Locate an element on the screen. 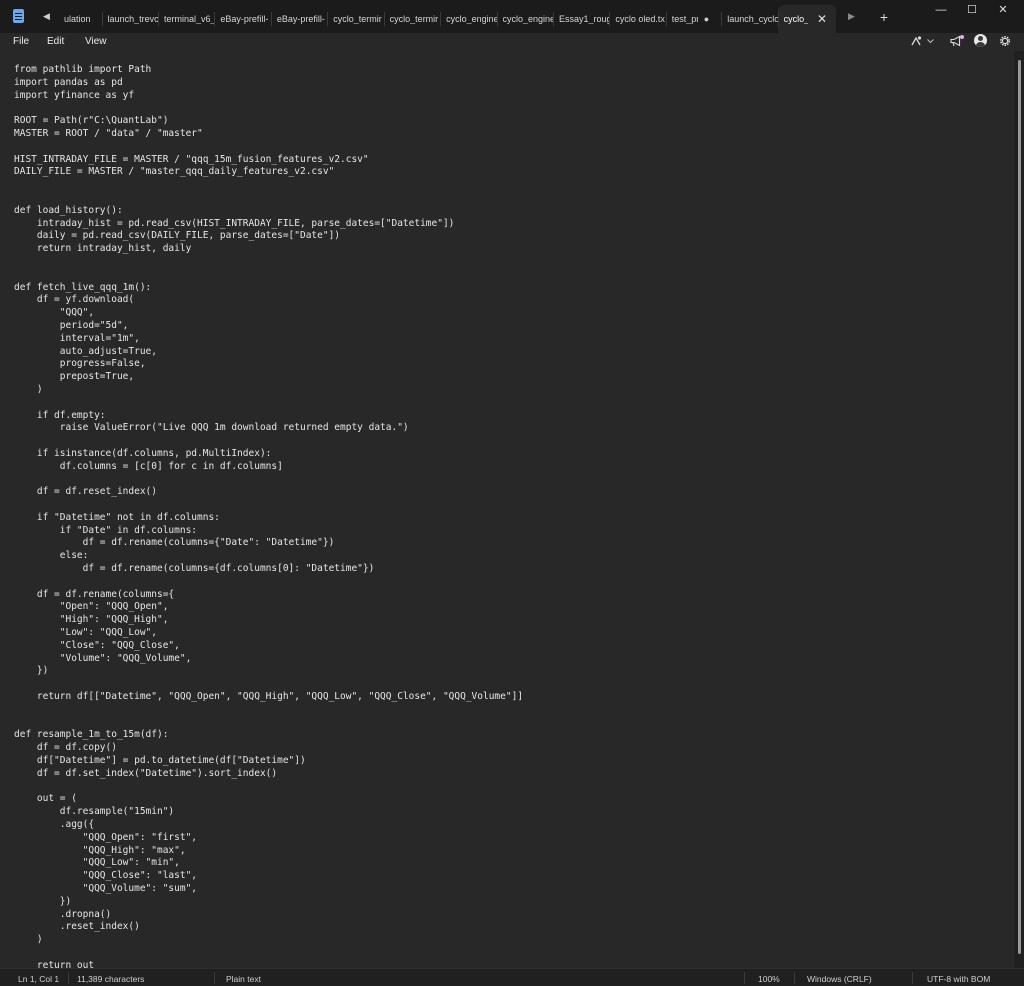 The image size is (1024, 986). maximize-button: ☐ is located at coordinates (972, 10).